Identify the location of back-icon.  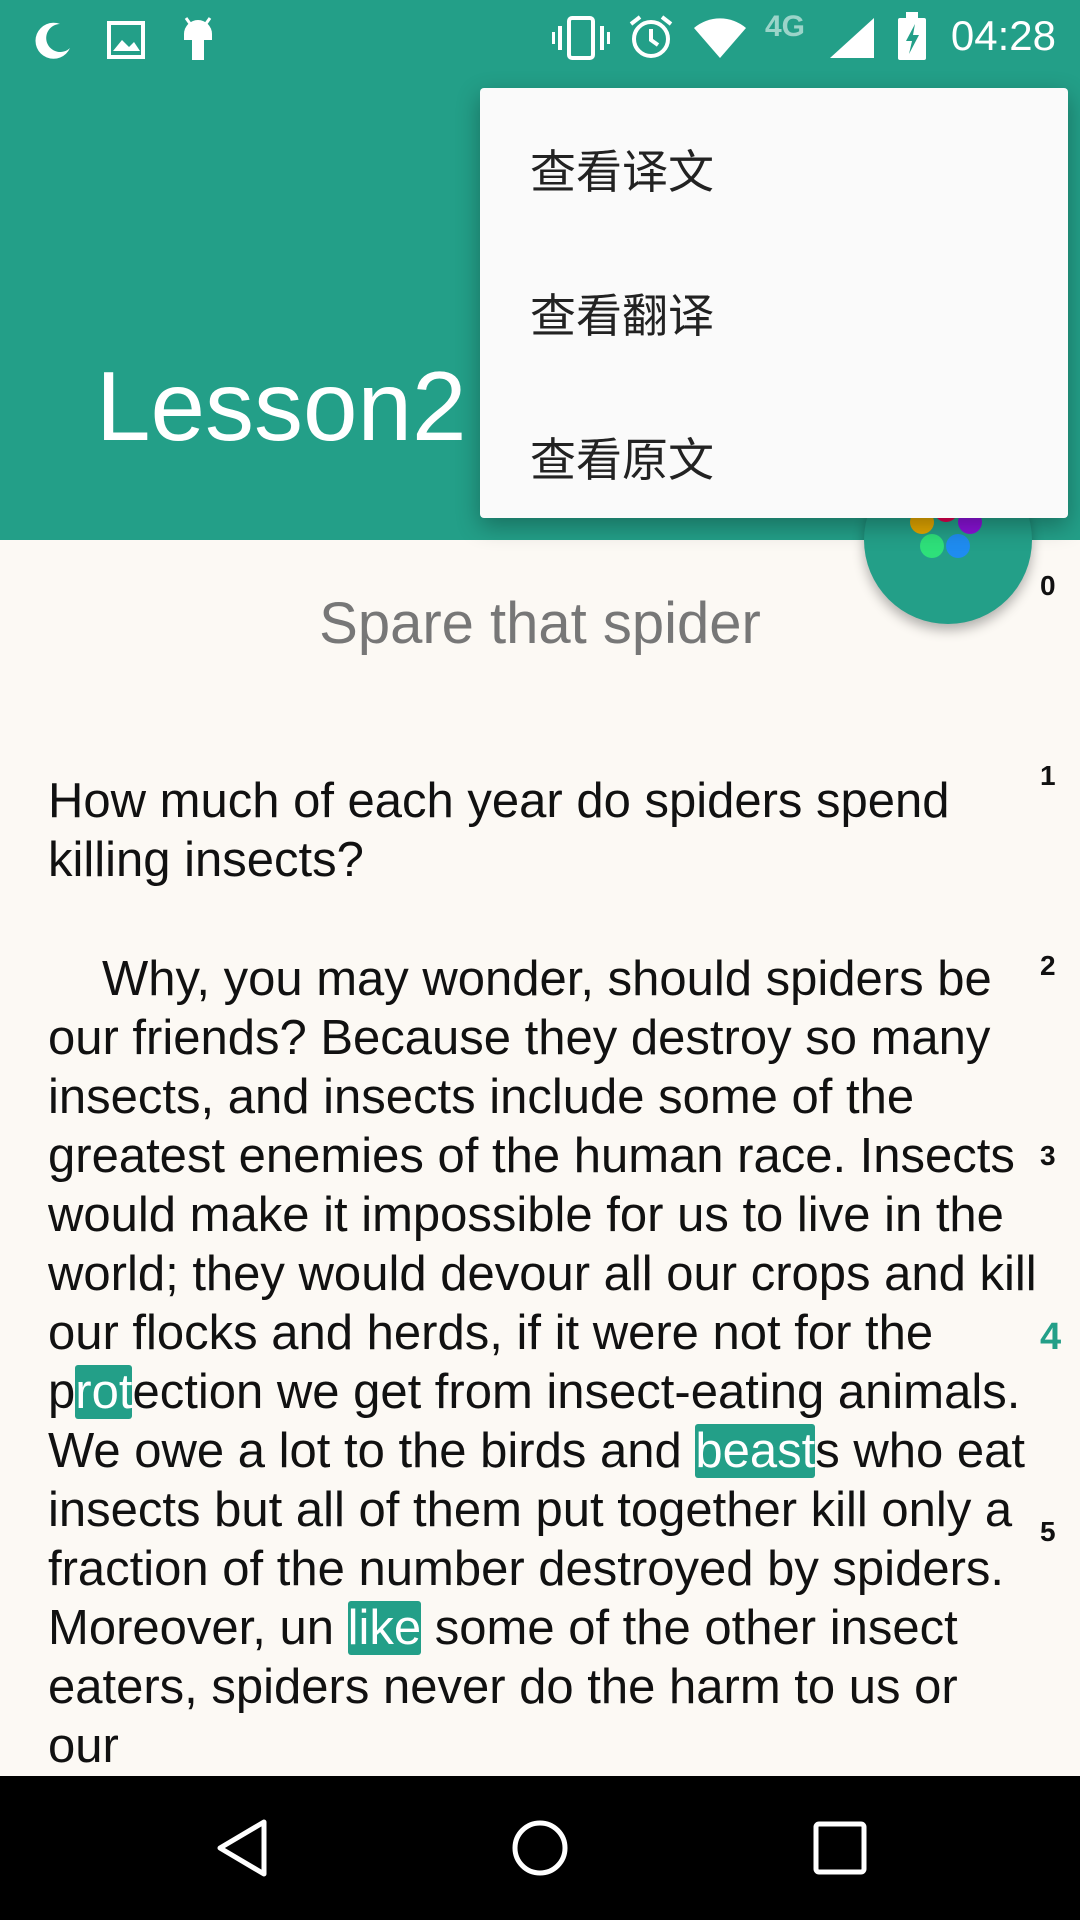
(242, 1848).